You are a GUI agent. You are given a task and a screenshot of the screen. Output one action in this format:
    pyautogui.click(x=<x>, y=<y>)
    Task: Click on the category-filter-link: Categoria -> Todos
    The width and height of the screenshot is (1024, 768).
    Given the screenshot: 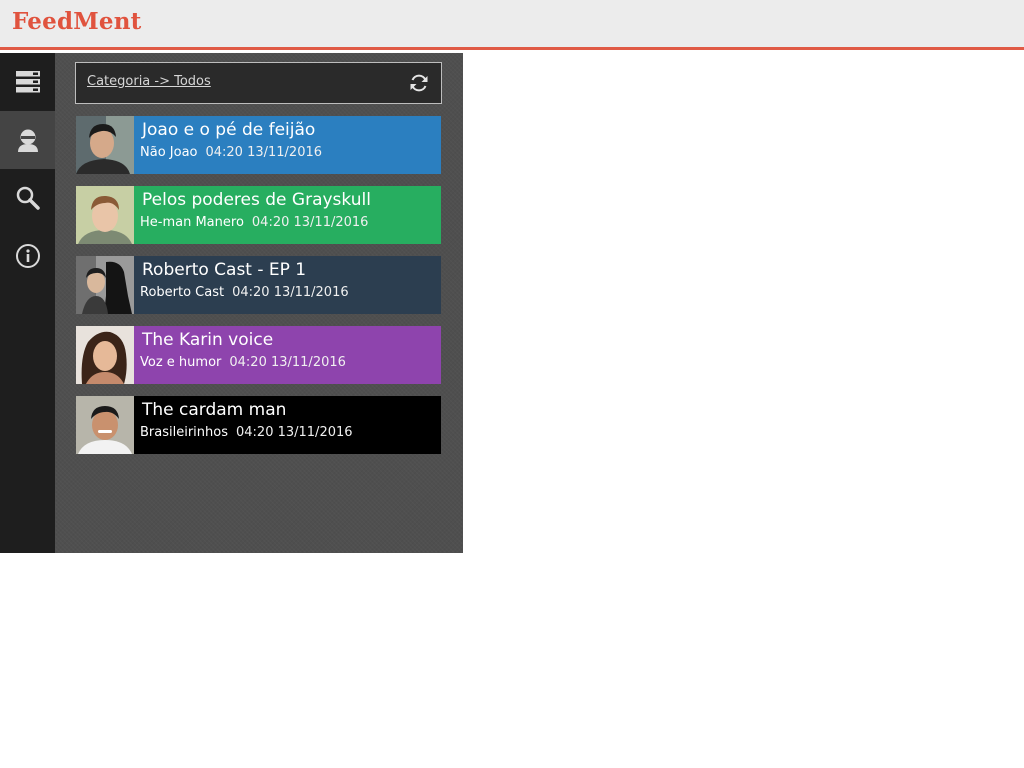 What is the action you would take?
    pyautogui.click(x=149, y=81)
    